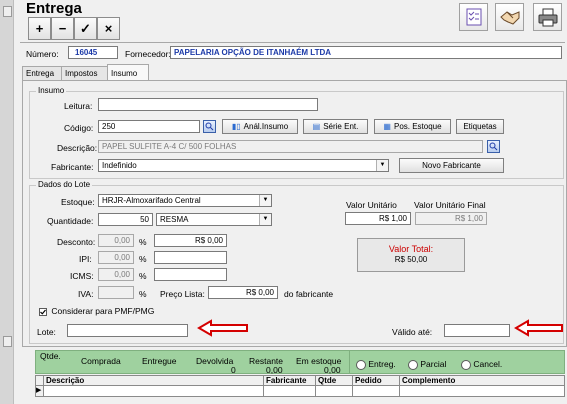 The image size is (567, 404). Describe the element at coordinates (266, 126) in the screenshot. I see `anal-insumo-label: Anál.Insumo` at that location.